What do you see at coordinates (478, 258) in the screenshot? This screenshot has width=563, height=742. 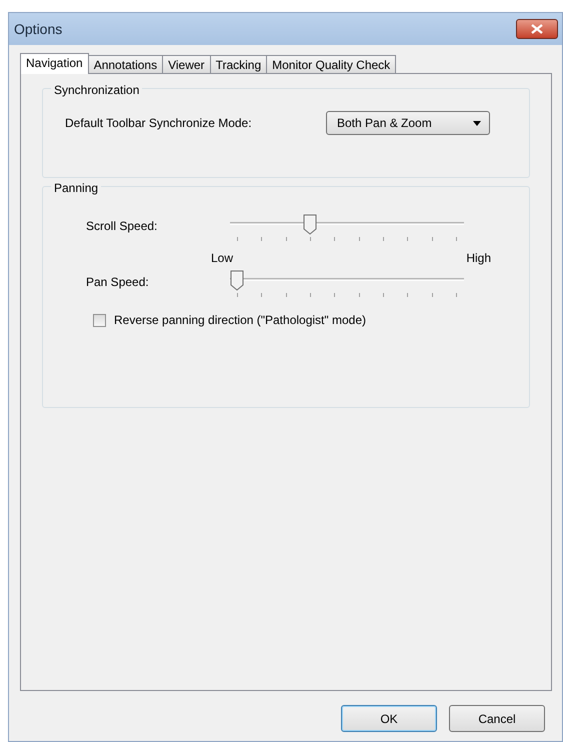 I see `scale-label: High` at bounding box center [478, 258].